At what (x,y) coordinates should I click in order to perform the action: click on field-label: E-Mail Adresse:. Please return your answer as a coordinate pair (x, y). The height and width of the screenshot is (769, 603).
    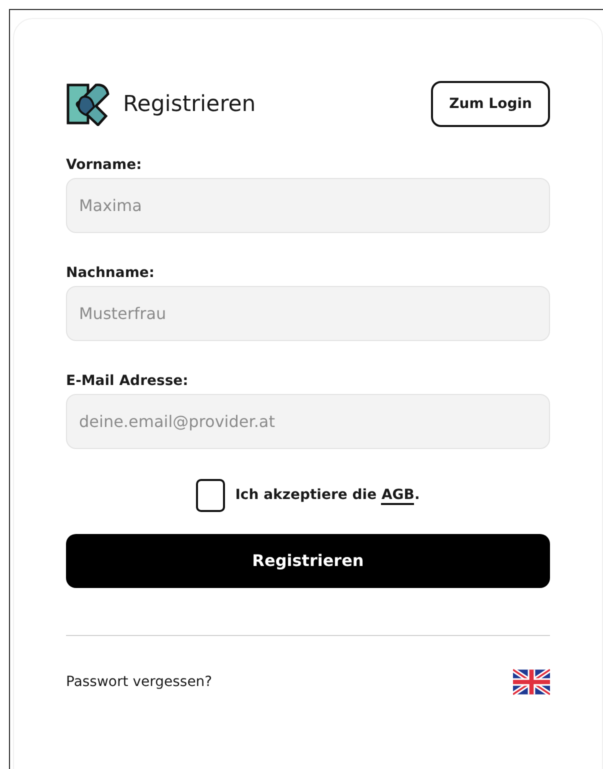
    Looking at the image, I should click on (128, 381).